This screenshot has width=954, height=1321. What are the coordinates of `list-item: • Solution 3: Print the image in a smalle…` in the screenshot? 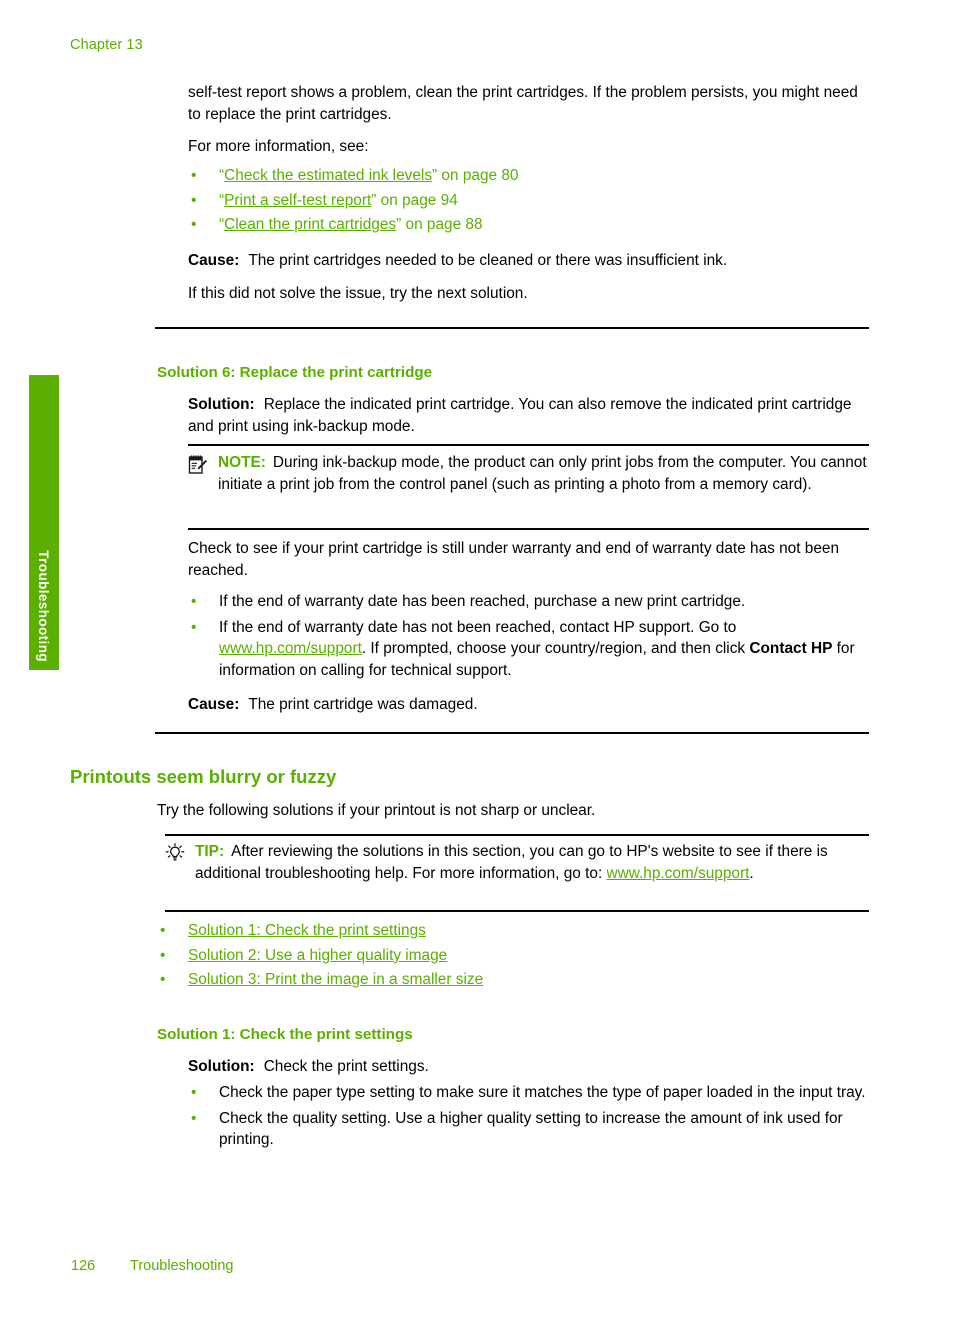 It's located at (513, 980).